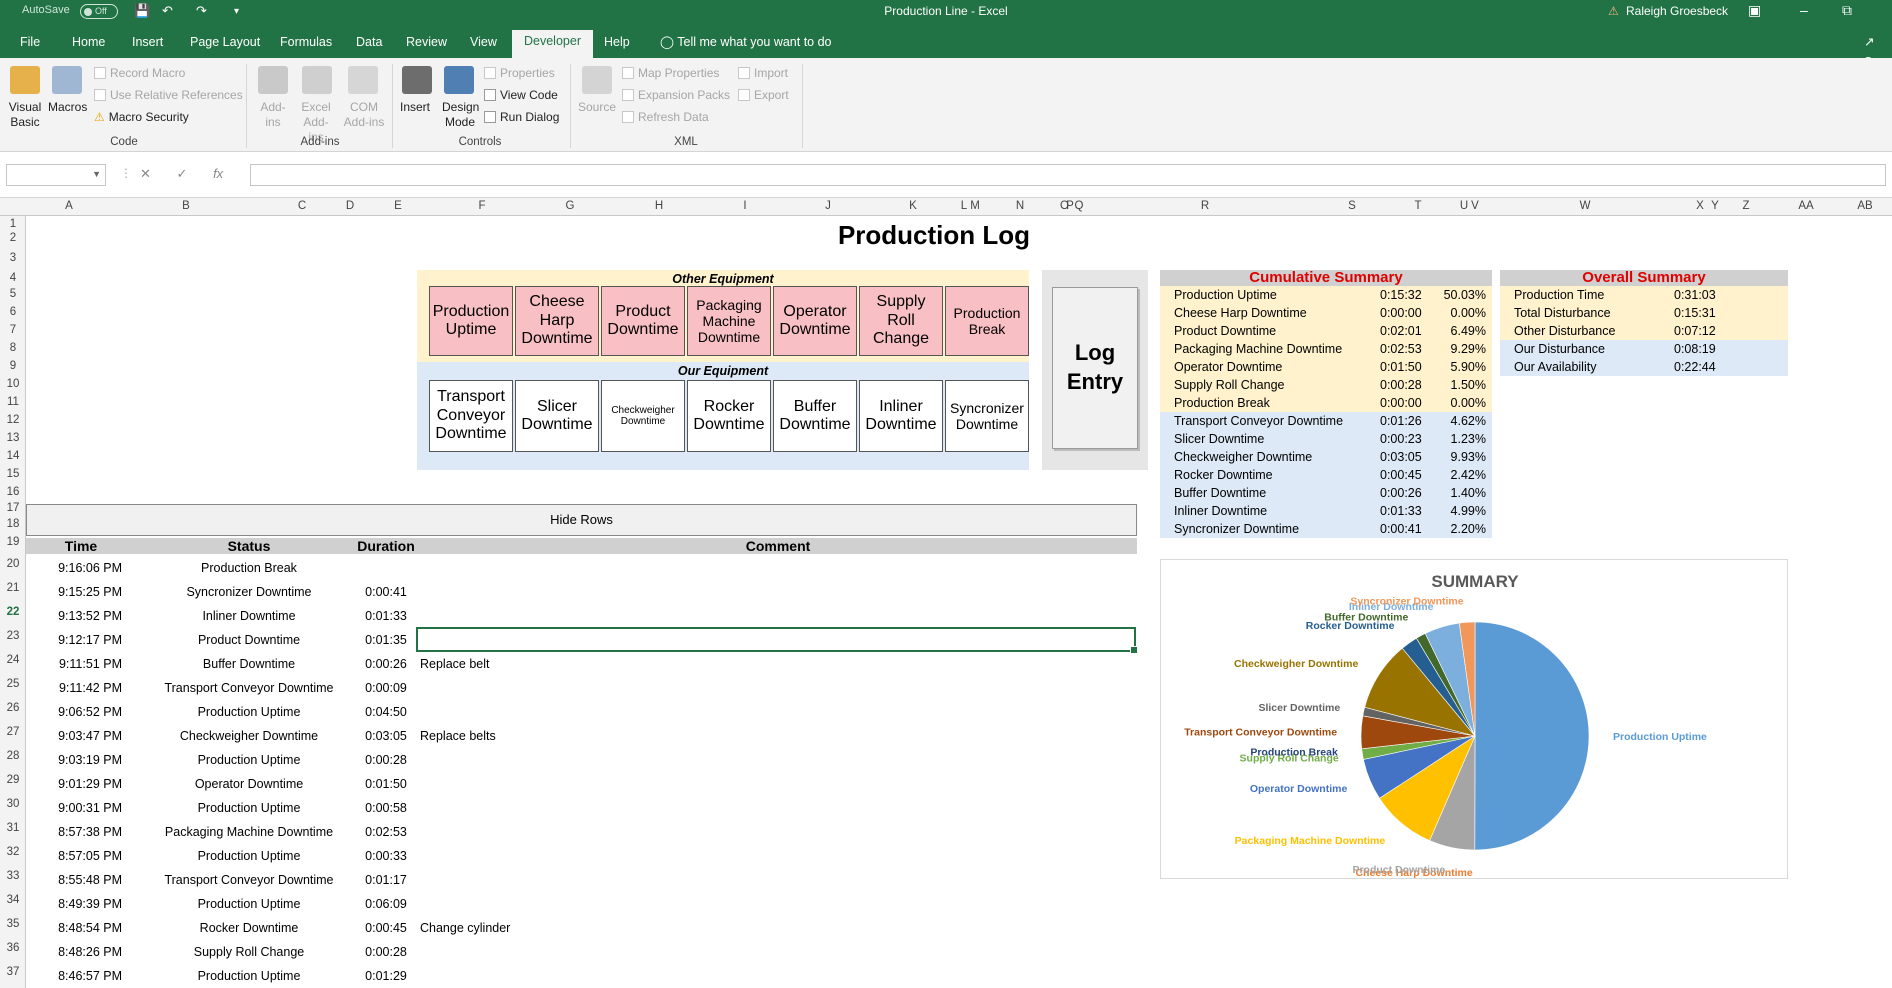  I want to click on design-mode-button: Design Mode, so click(460, 115).